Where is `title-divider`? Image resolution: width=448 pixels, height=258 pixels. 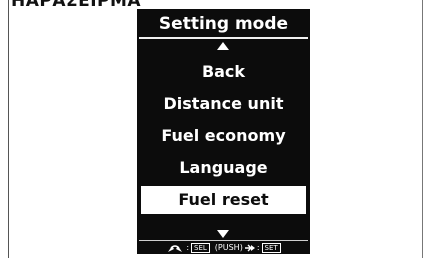 title-divider is located at coordinates (223, 38).